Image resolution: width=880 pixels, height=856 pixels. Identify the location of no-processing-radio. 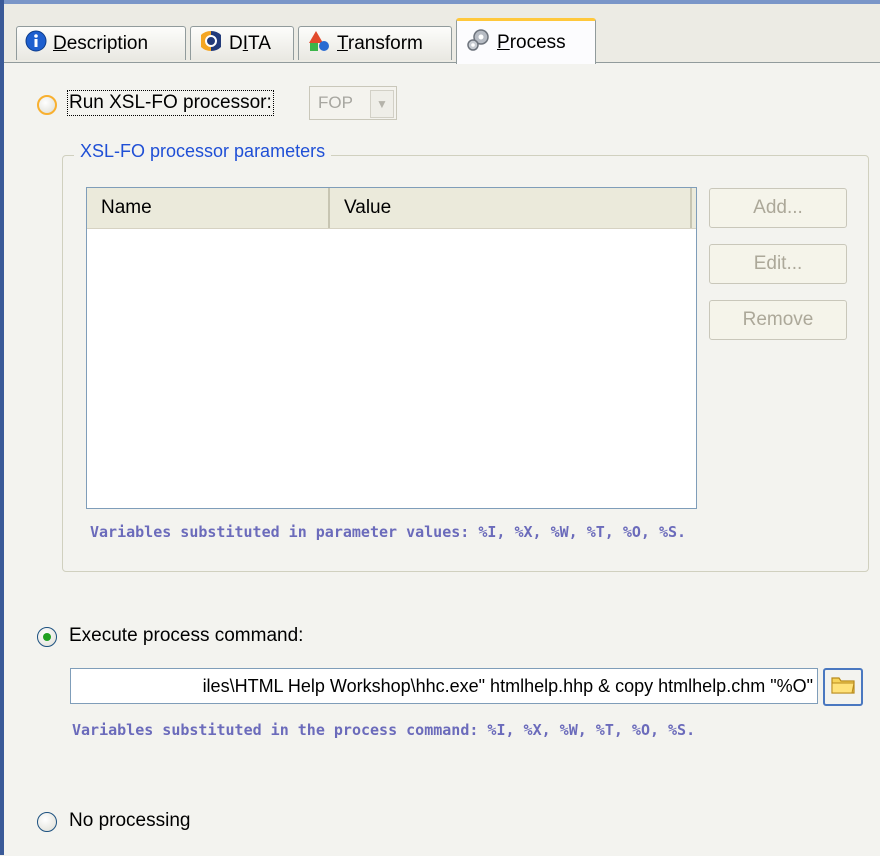
(47, 822).